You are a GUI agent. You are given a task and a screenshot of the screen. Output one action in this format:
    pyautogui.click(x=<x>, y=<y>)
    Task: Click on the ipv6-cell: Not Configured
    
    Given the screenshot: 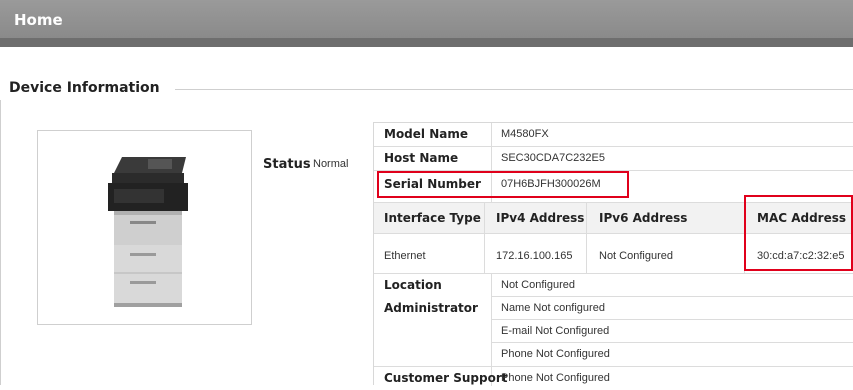 What is the action you would take?
    pyautogui.click(x=636, y=256)
    